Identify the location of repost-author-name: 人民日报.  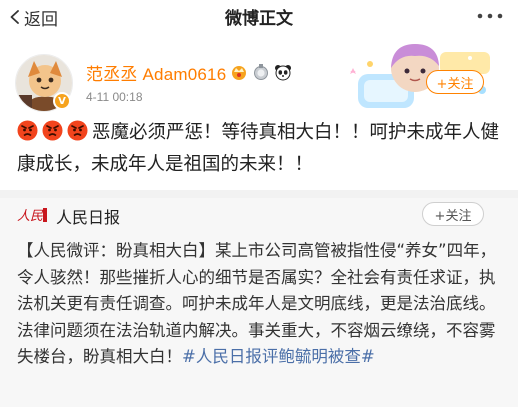
(88, 216).